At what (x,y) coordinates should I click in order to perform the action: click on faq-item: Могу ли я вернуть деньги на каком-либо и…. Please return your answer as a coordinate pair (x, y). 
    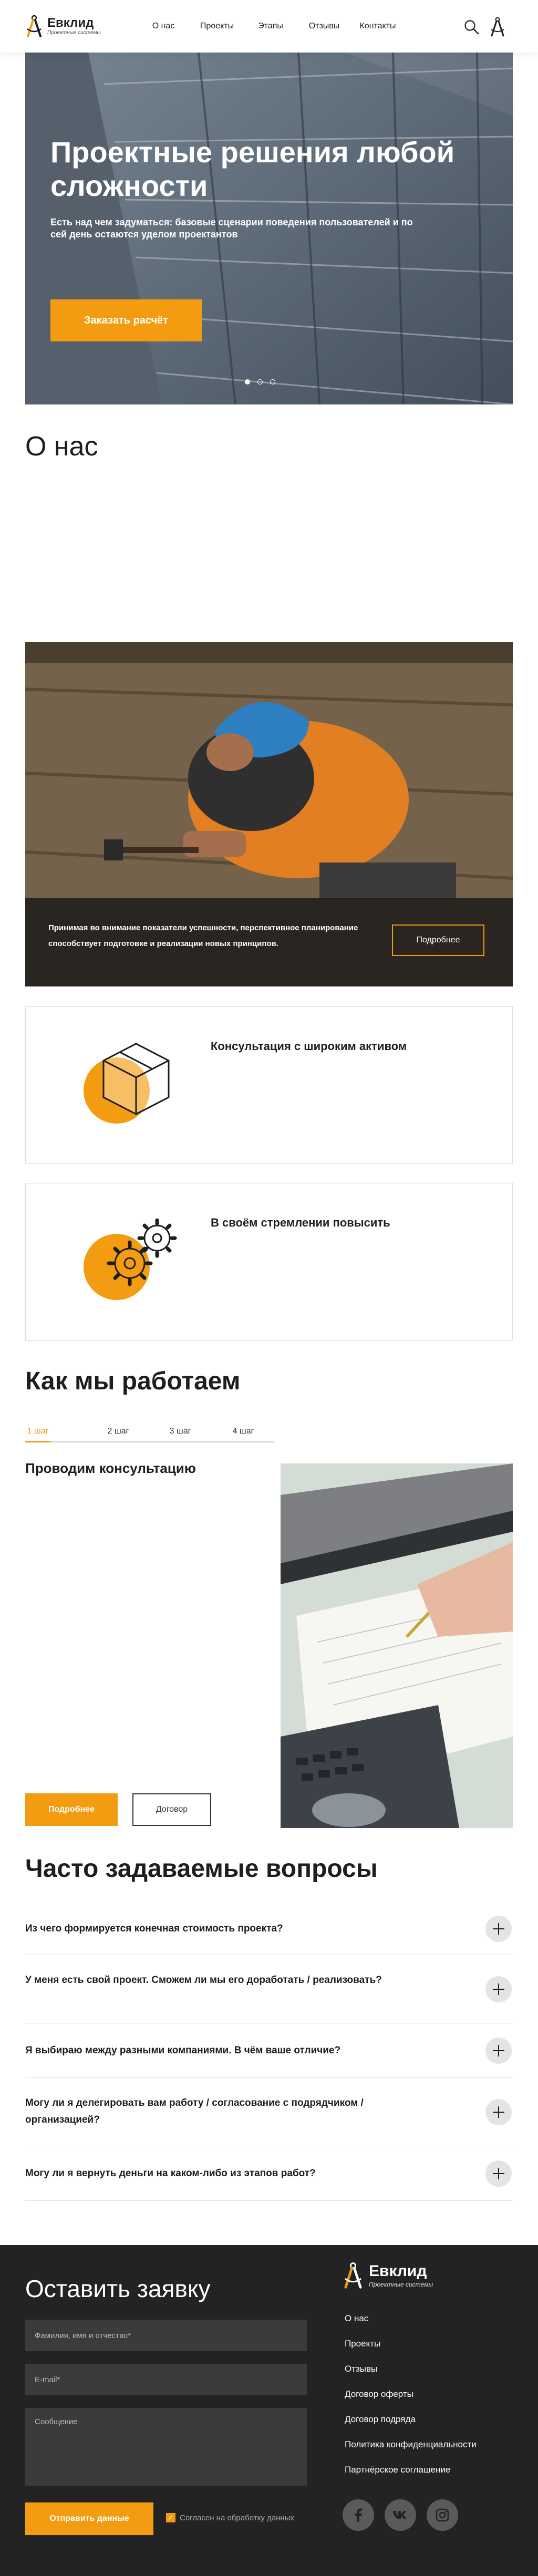
    Looking at the image, I should click on (269, 2173).